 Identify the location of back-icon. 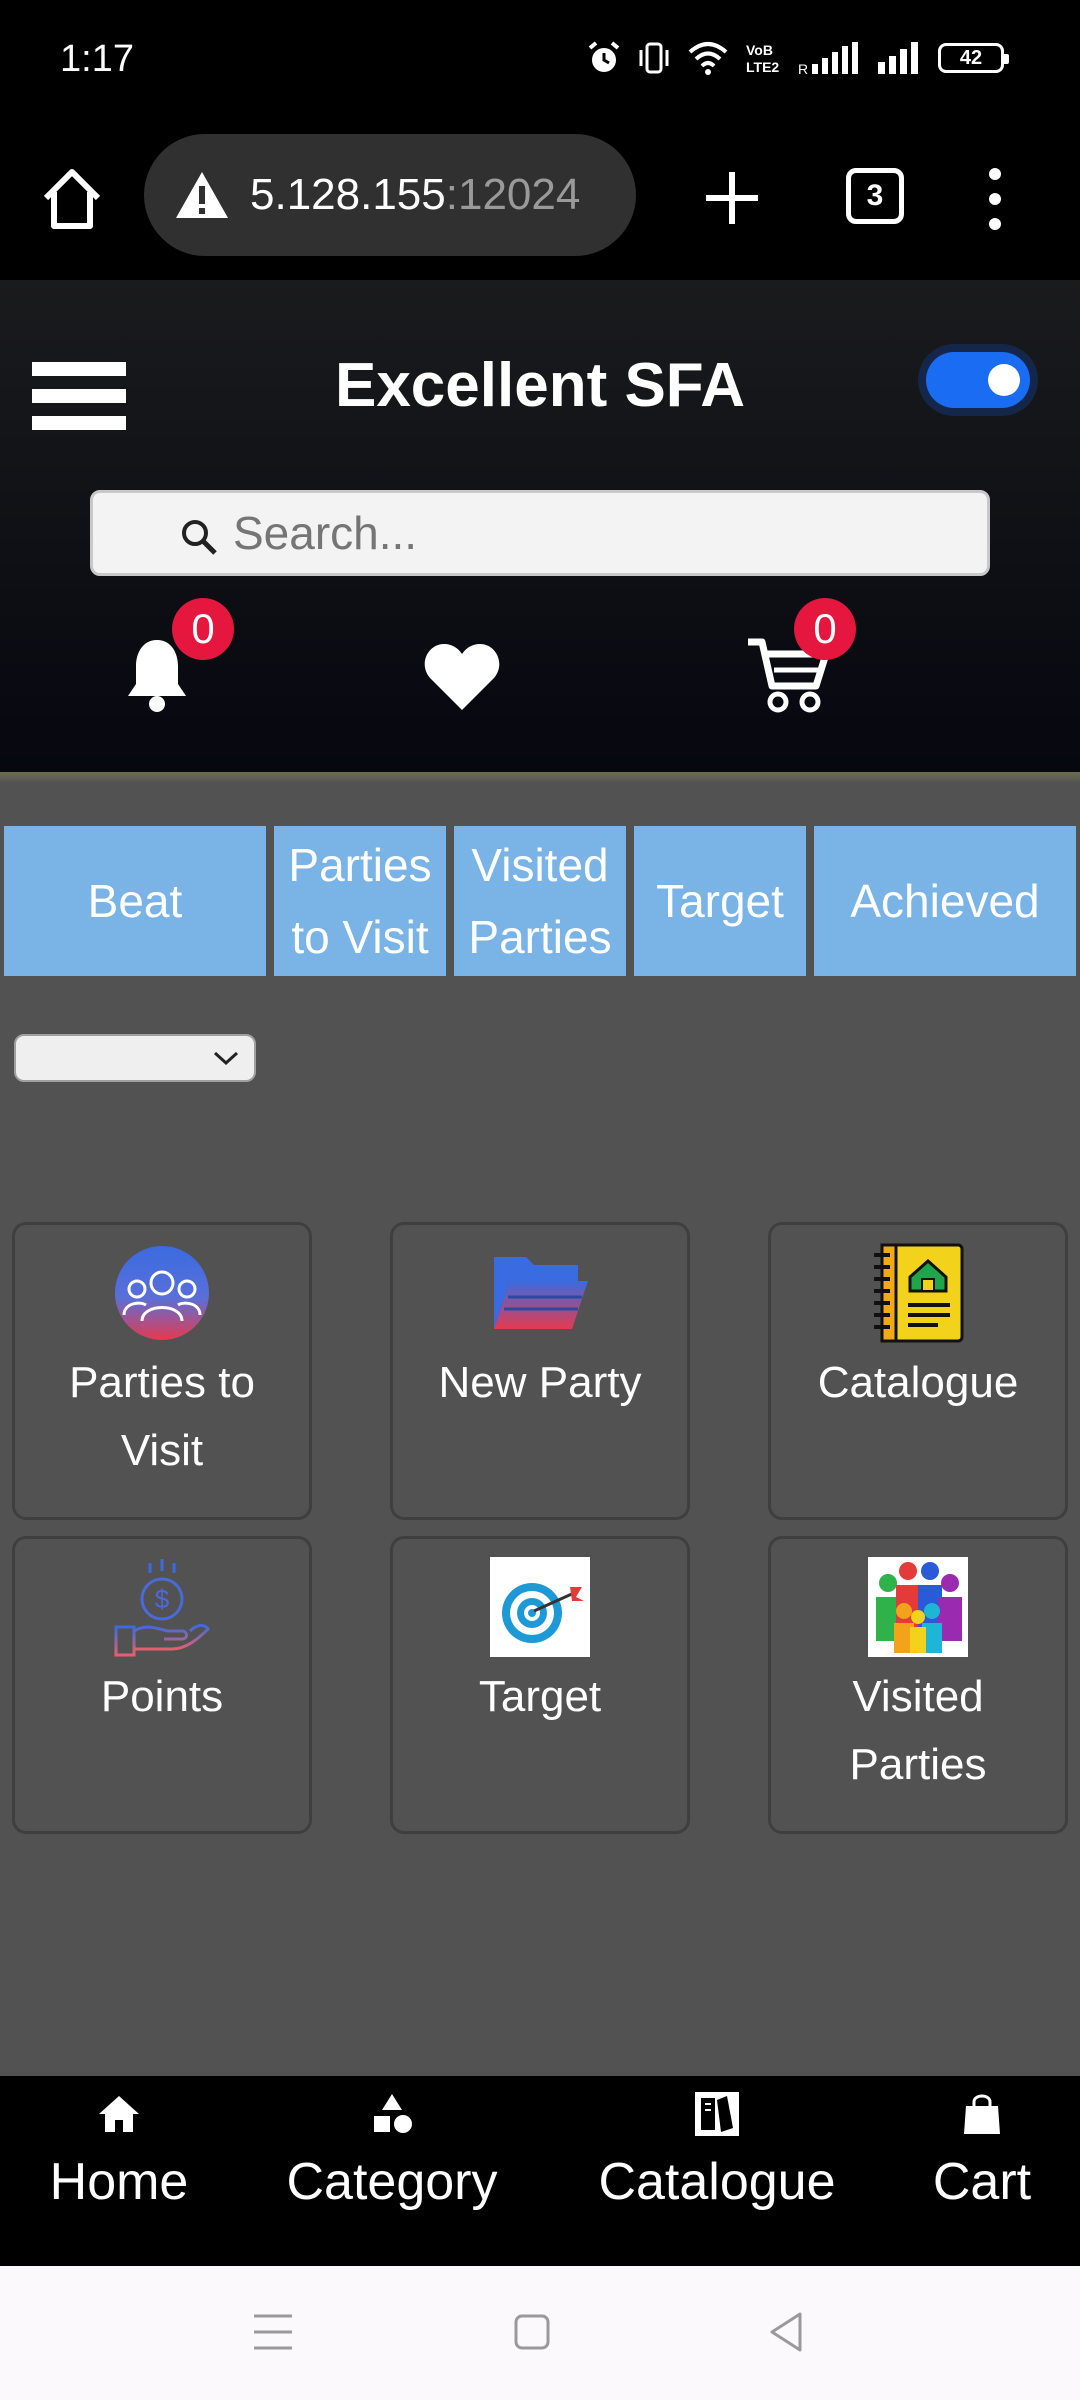
(786, 2332).